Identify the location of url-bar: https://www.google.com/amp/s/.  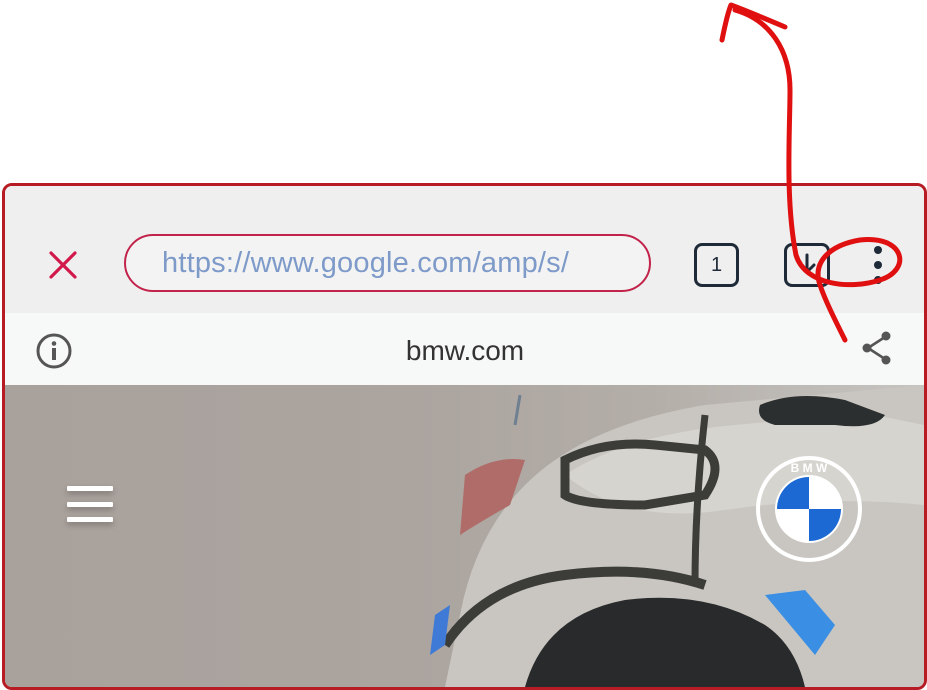
(387, 263).